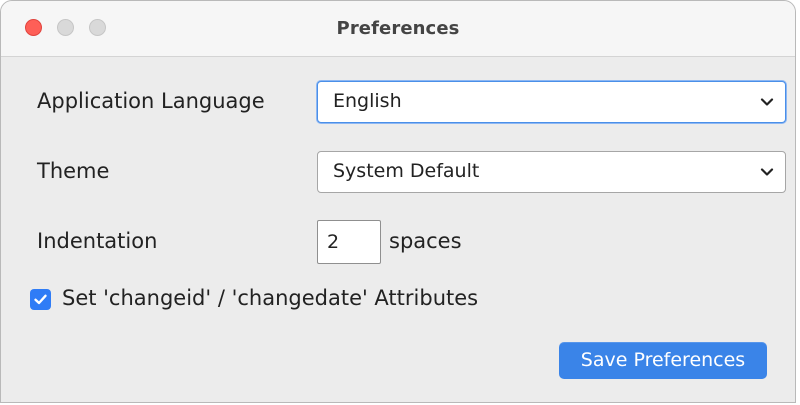  I want to click on title-bar: Preferences, so click(398, 29).